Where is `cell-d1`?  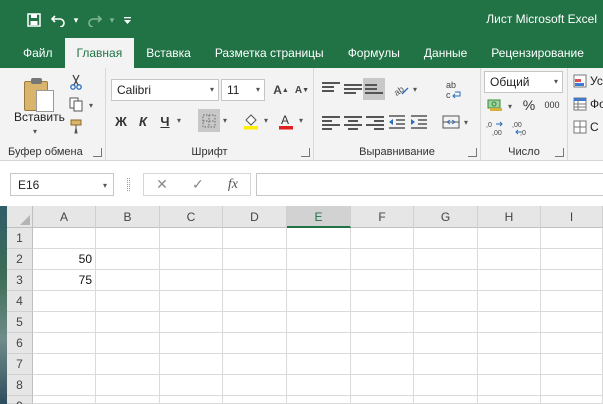
cell-d1 is located at coordinates (255, 238).